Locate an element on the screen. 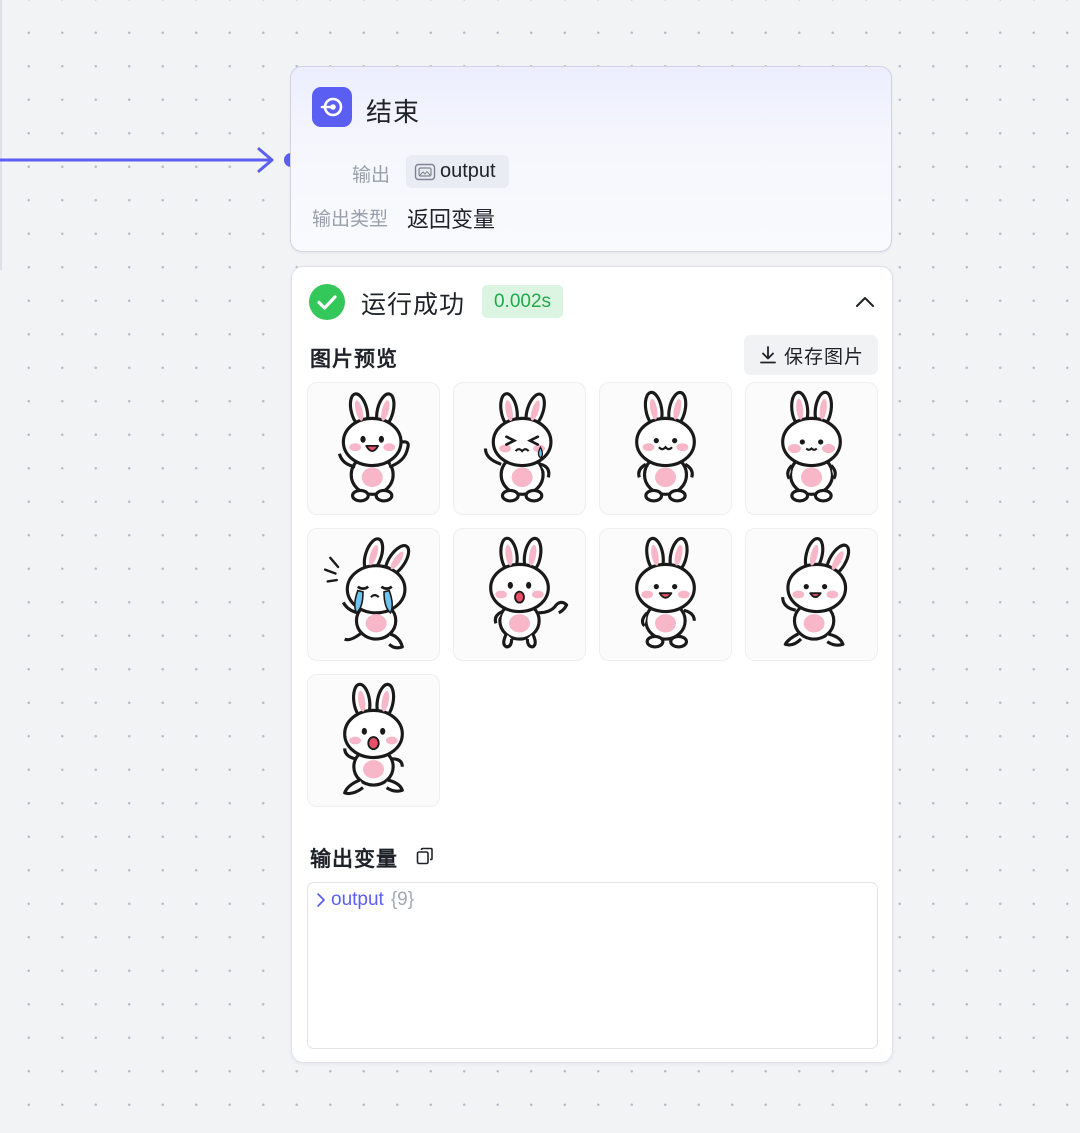 The width and height of the screenshot is (1080, 1133). bunny-smiling-icon is located at coordinates (665, 446).